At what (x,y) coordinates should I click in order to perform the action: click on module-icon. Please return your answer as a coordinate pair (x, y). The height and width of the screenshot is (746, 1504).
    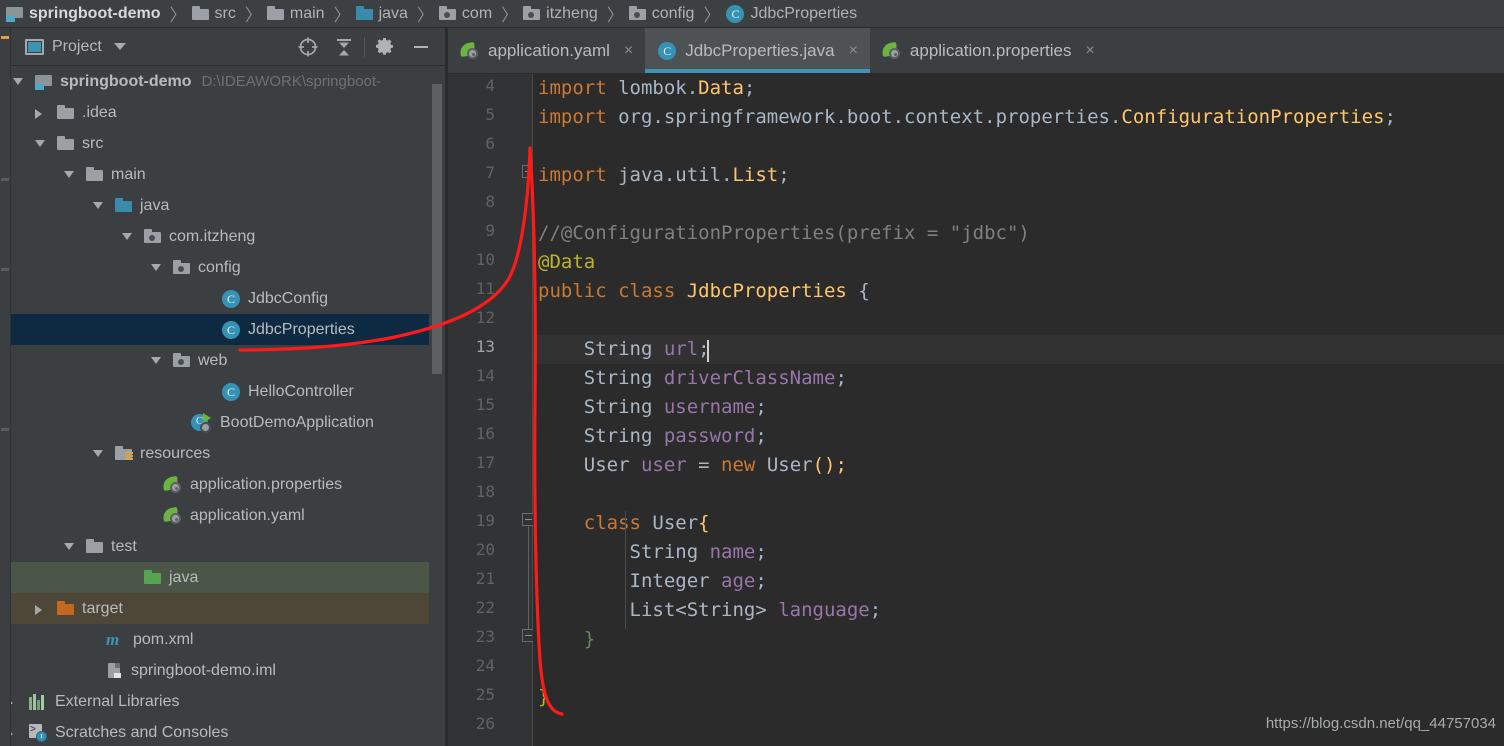
    Looking at the image, I should click on (44, 82).